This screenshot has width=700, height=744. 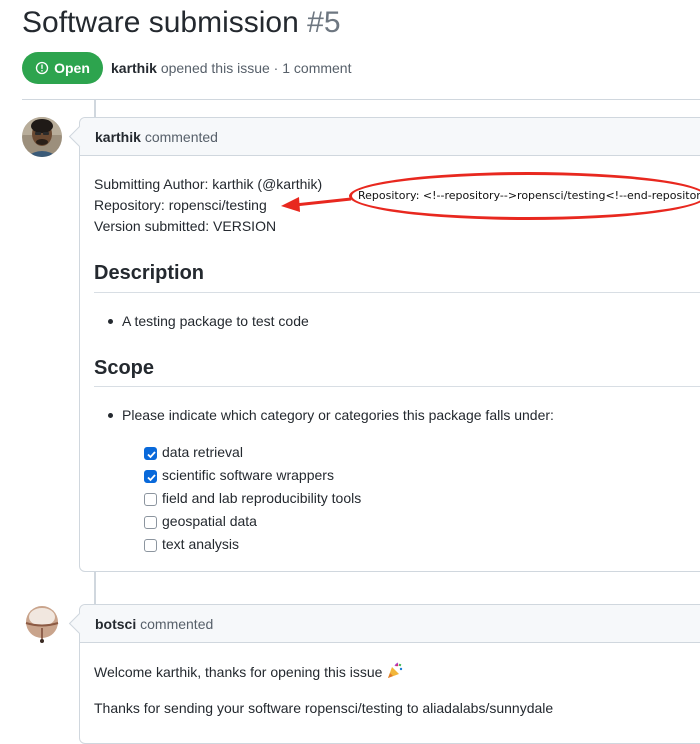 I want to click on avatar-botsci, so click(x=42, y=624).